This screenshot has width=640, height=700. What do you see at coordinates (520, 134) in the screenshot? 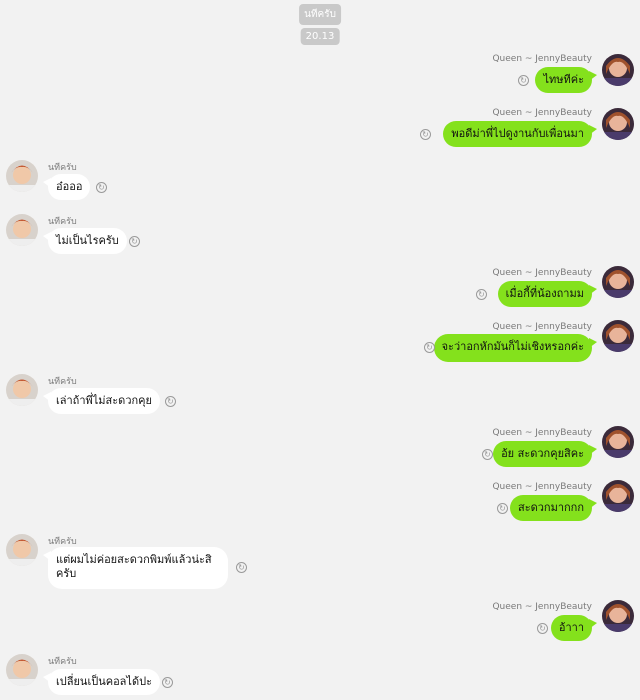
I see `message-bubble: พอดีม่าพี่ไปดูงานกับเพื่อนมา` at bounding box center [520, 134].